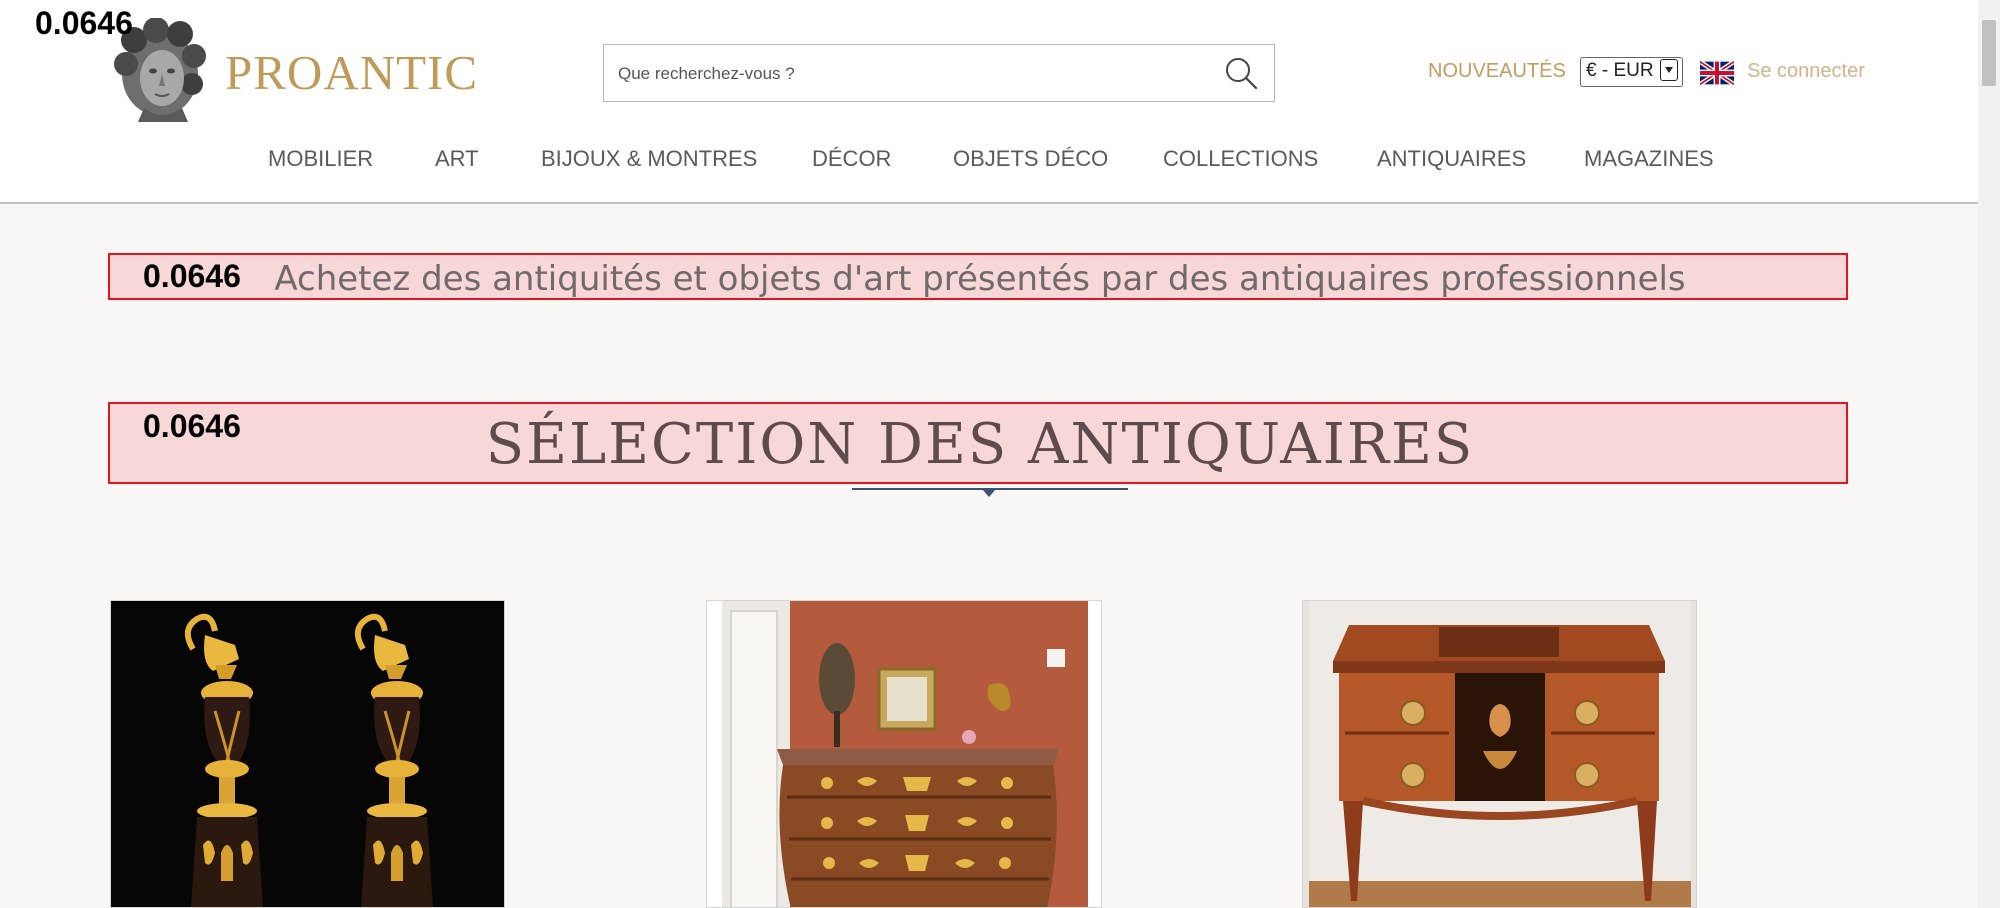 This screenshot has height=908, width=2000. I want to click on chevron-down-icon, so click(1669, 70).